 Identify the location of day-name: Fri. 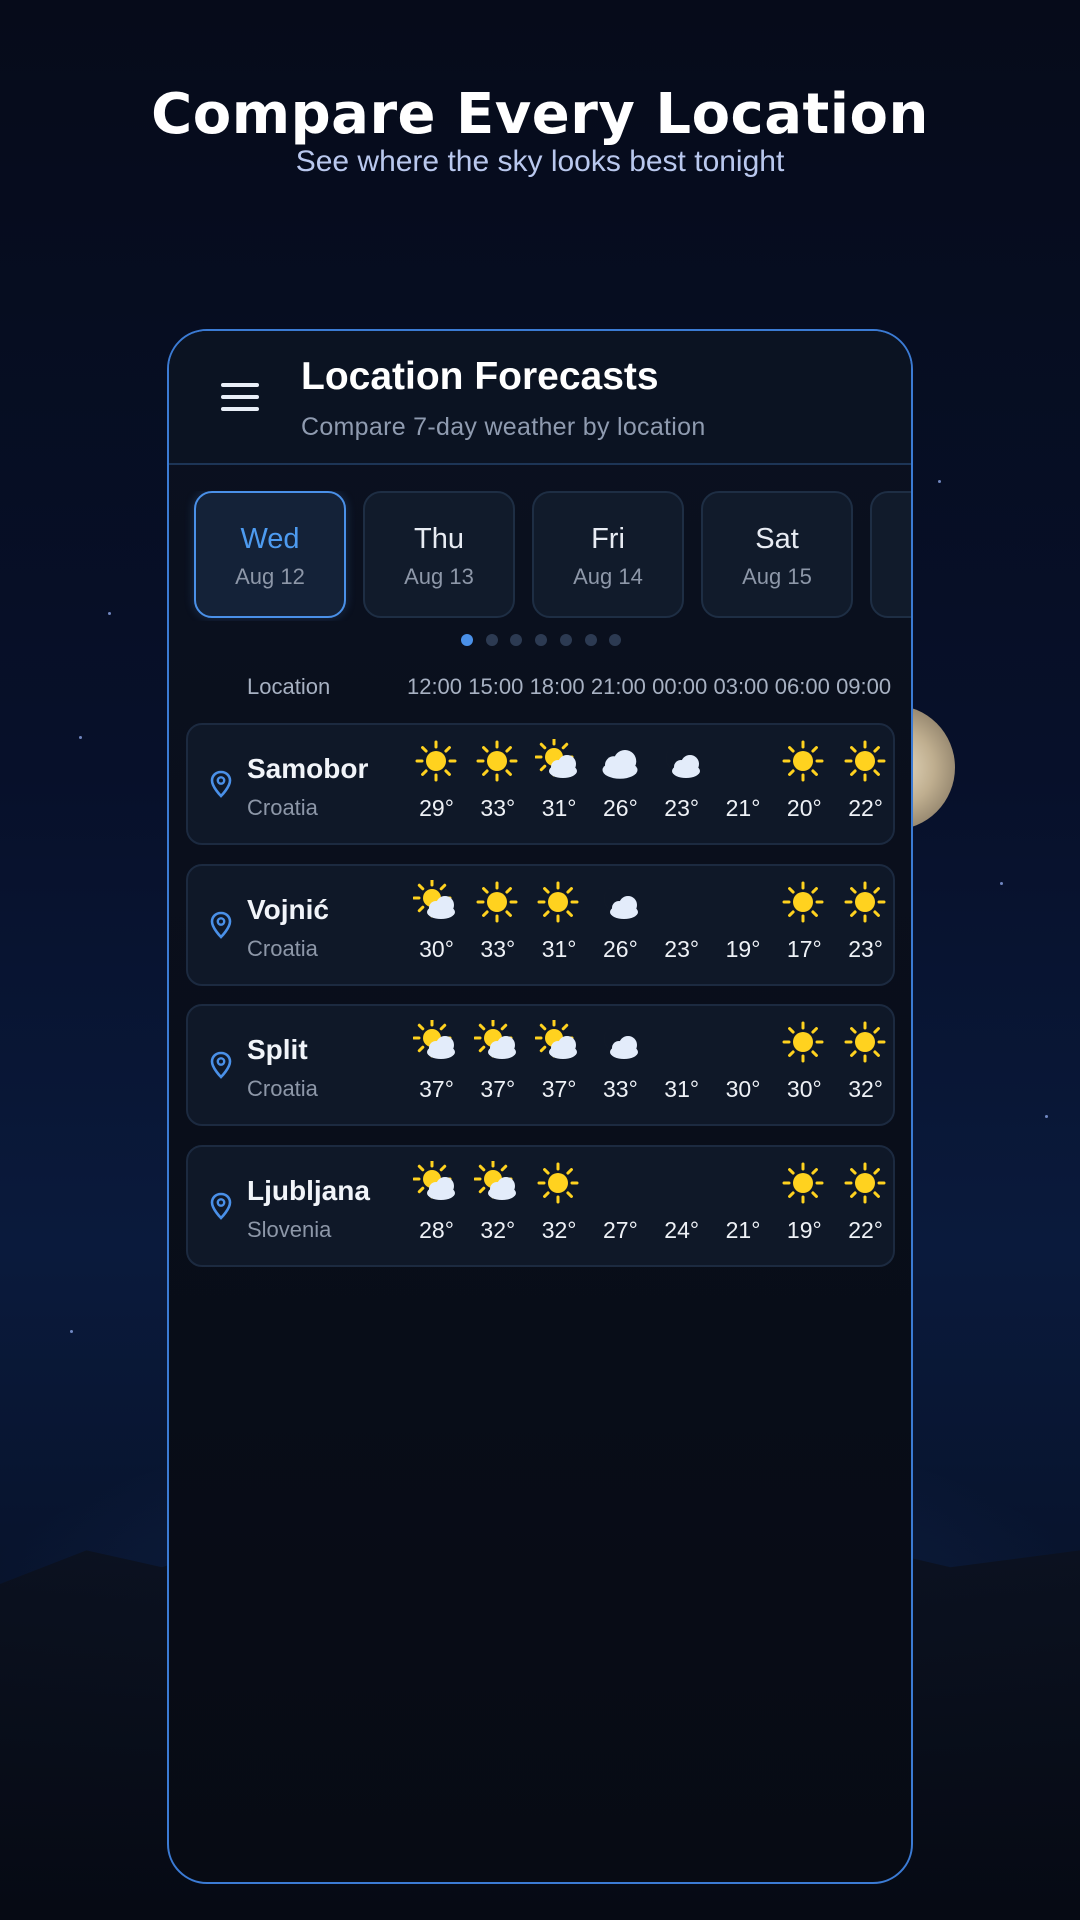
(608, 539).